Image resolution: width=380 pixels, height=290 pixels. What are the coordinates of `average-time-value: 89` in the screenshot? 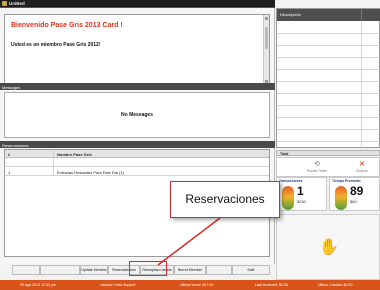 It's located at (357, 191).